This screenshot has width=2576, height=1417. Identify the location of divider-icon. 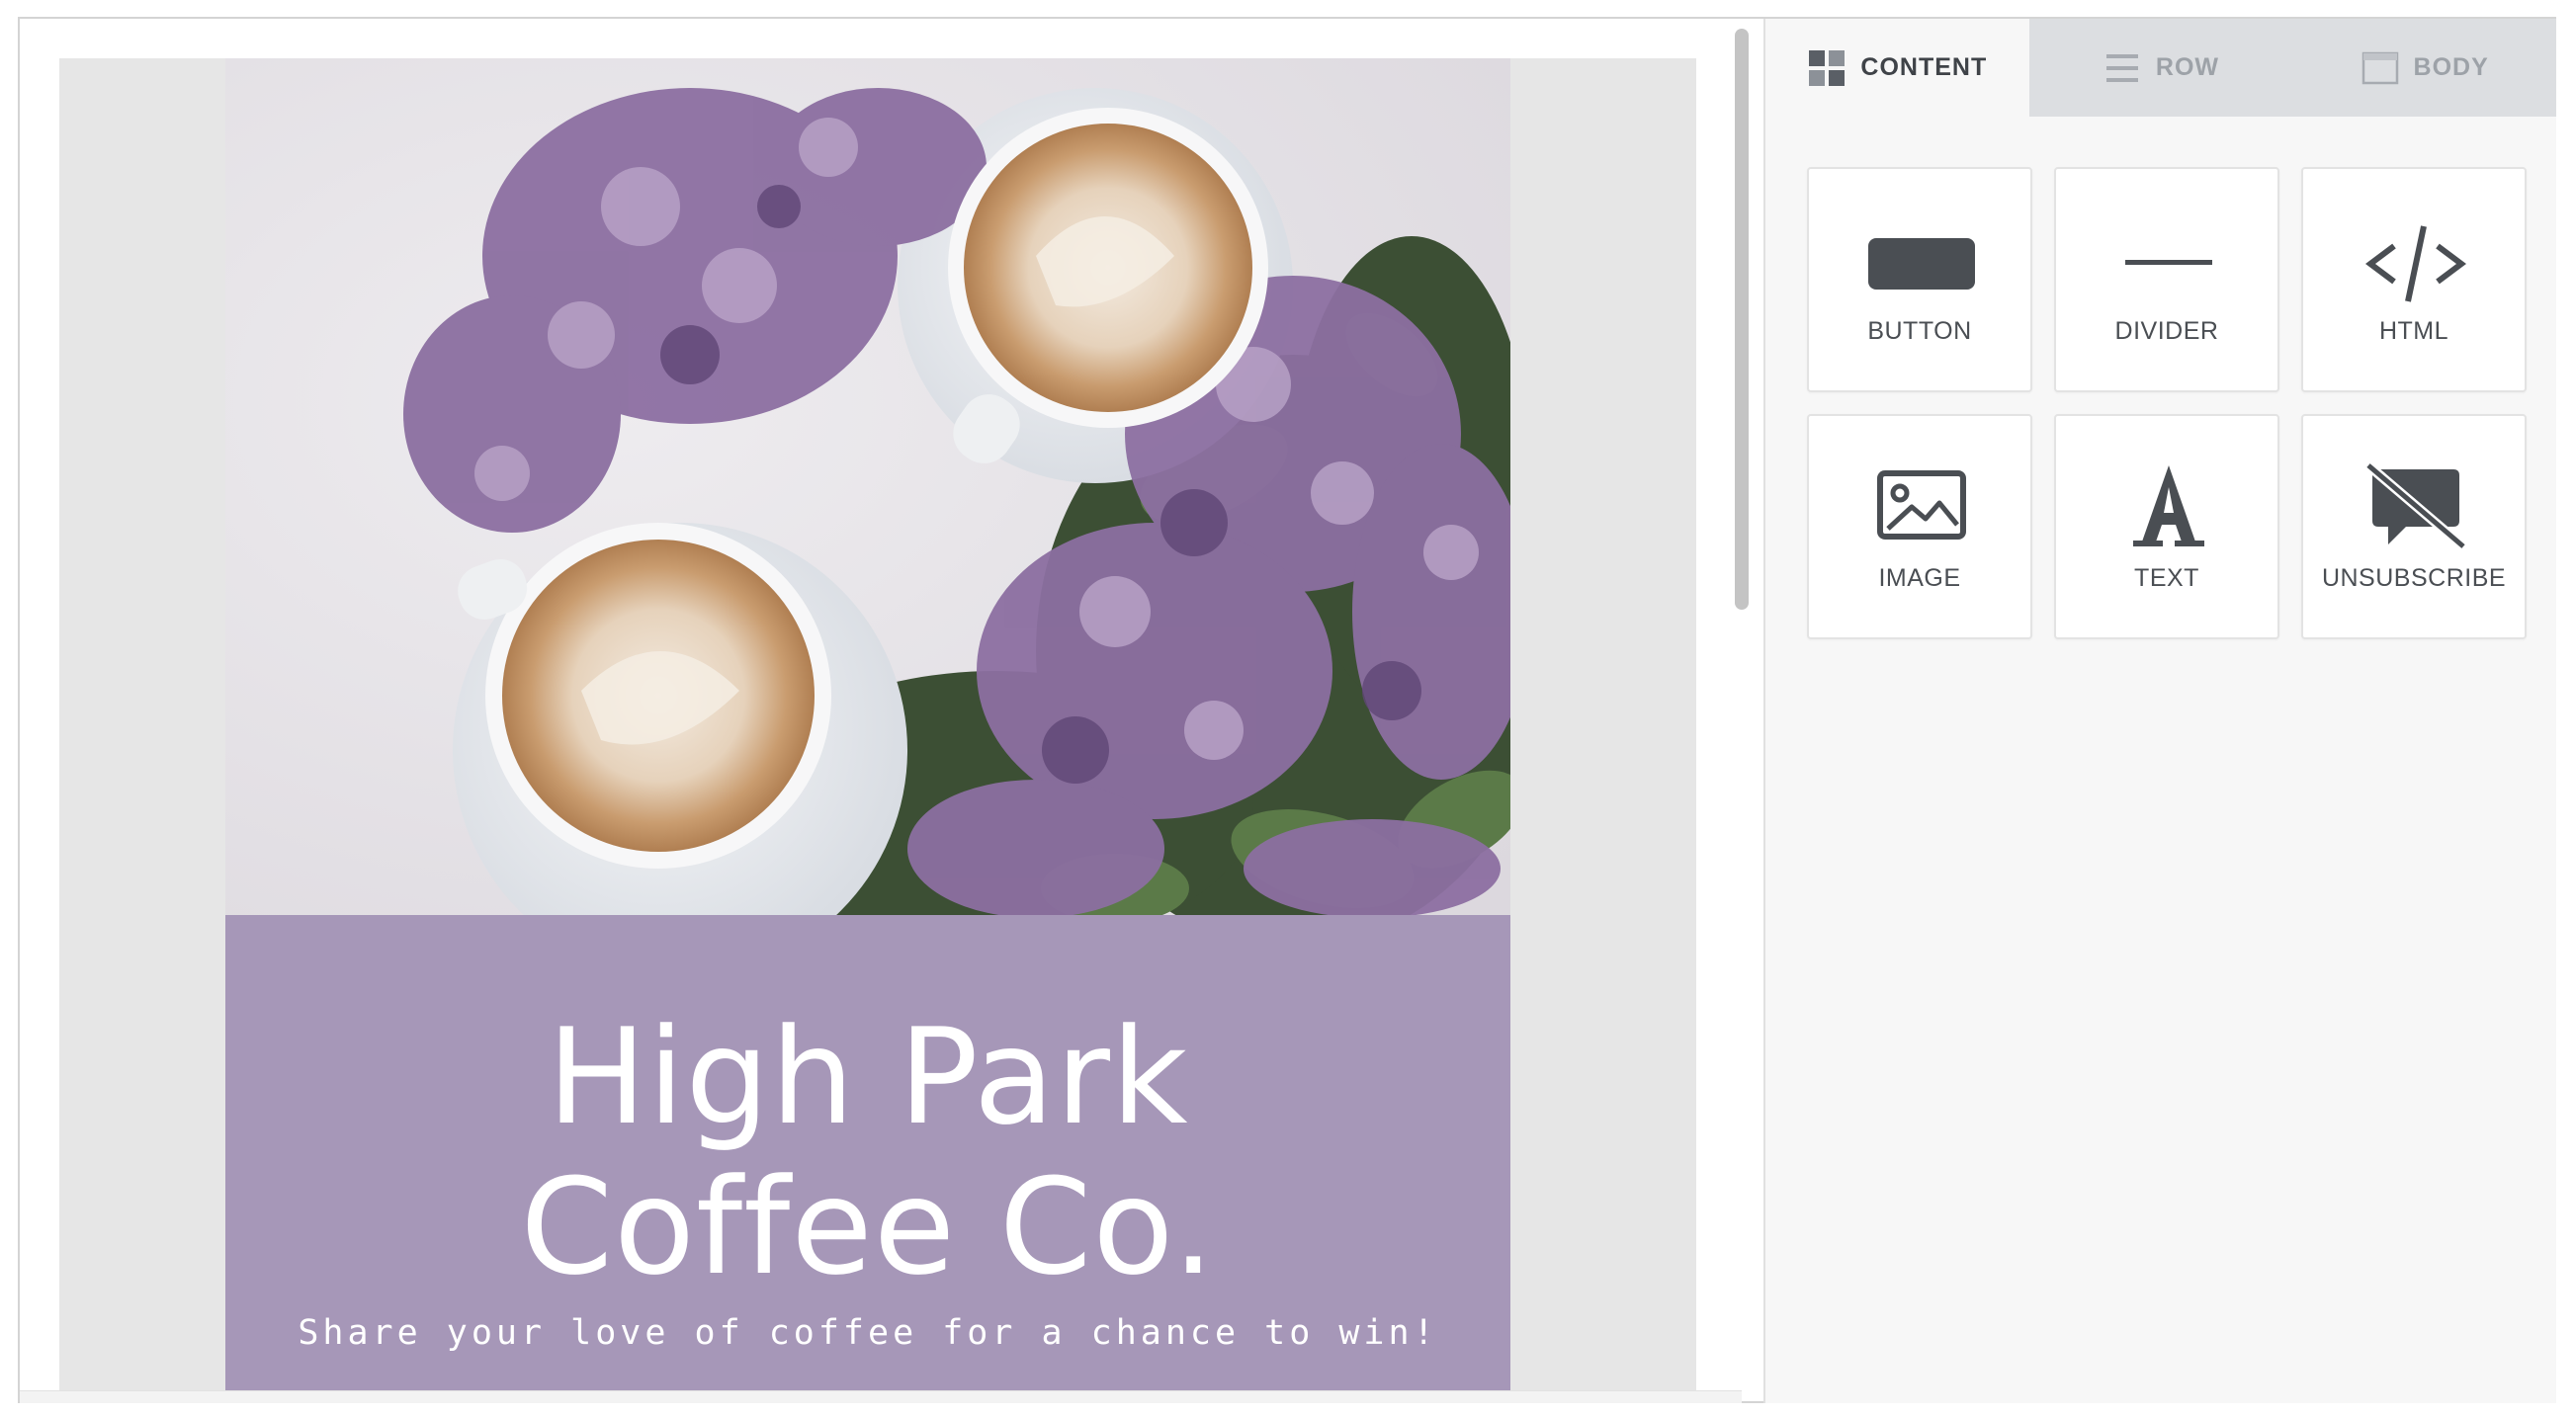
(2168, 262).